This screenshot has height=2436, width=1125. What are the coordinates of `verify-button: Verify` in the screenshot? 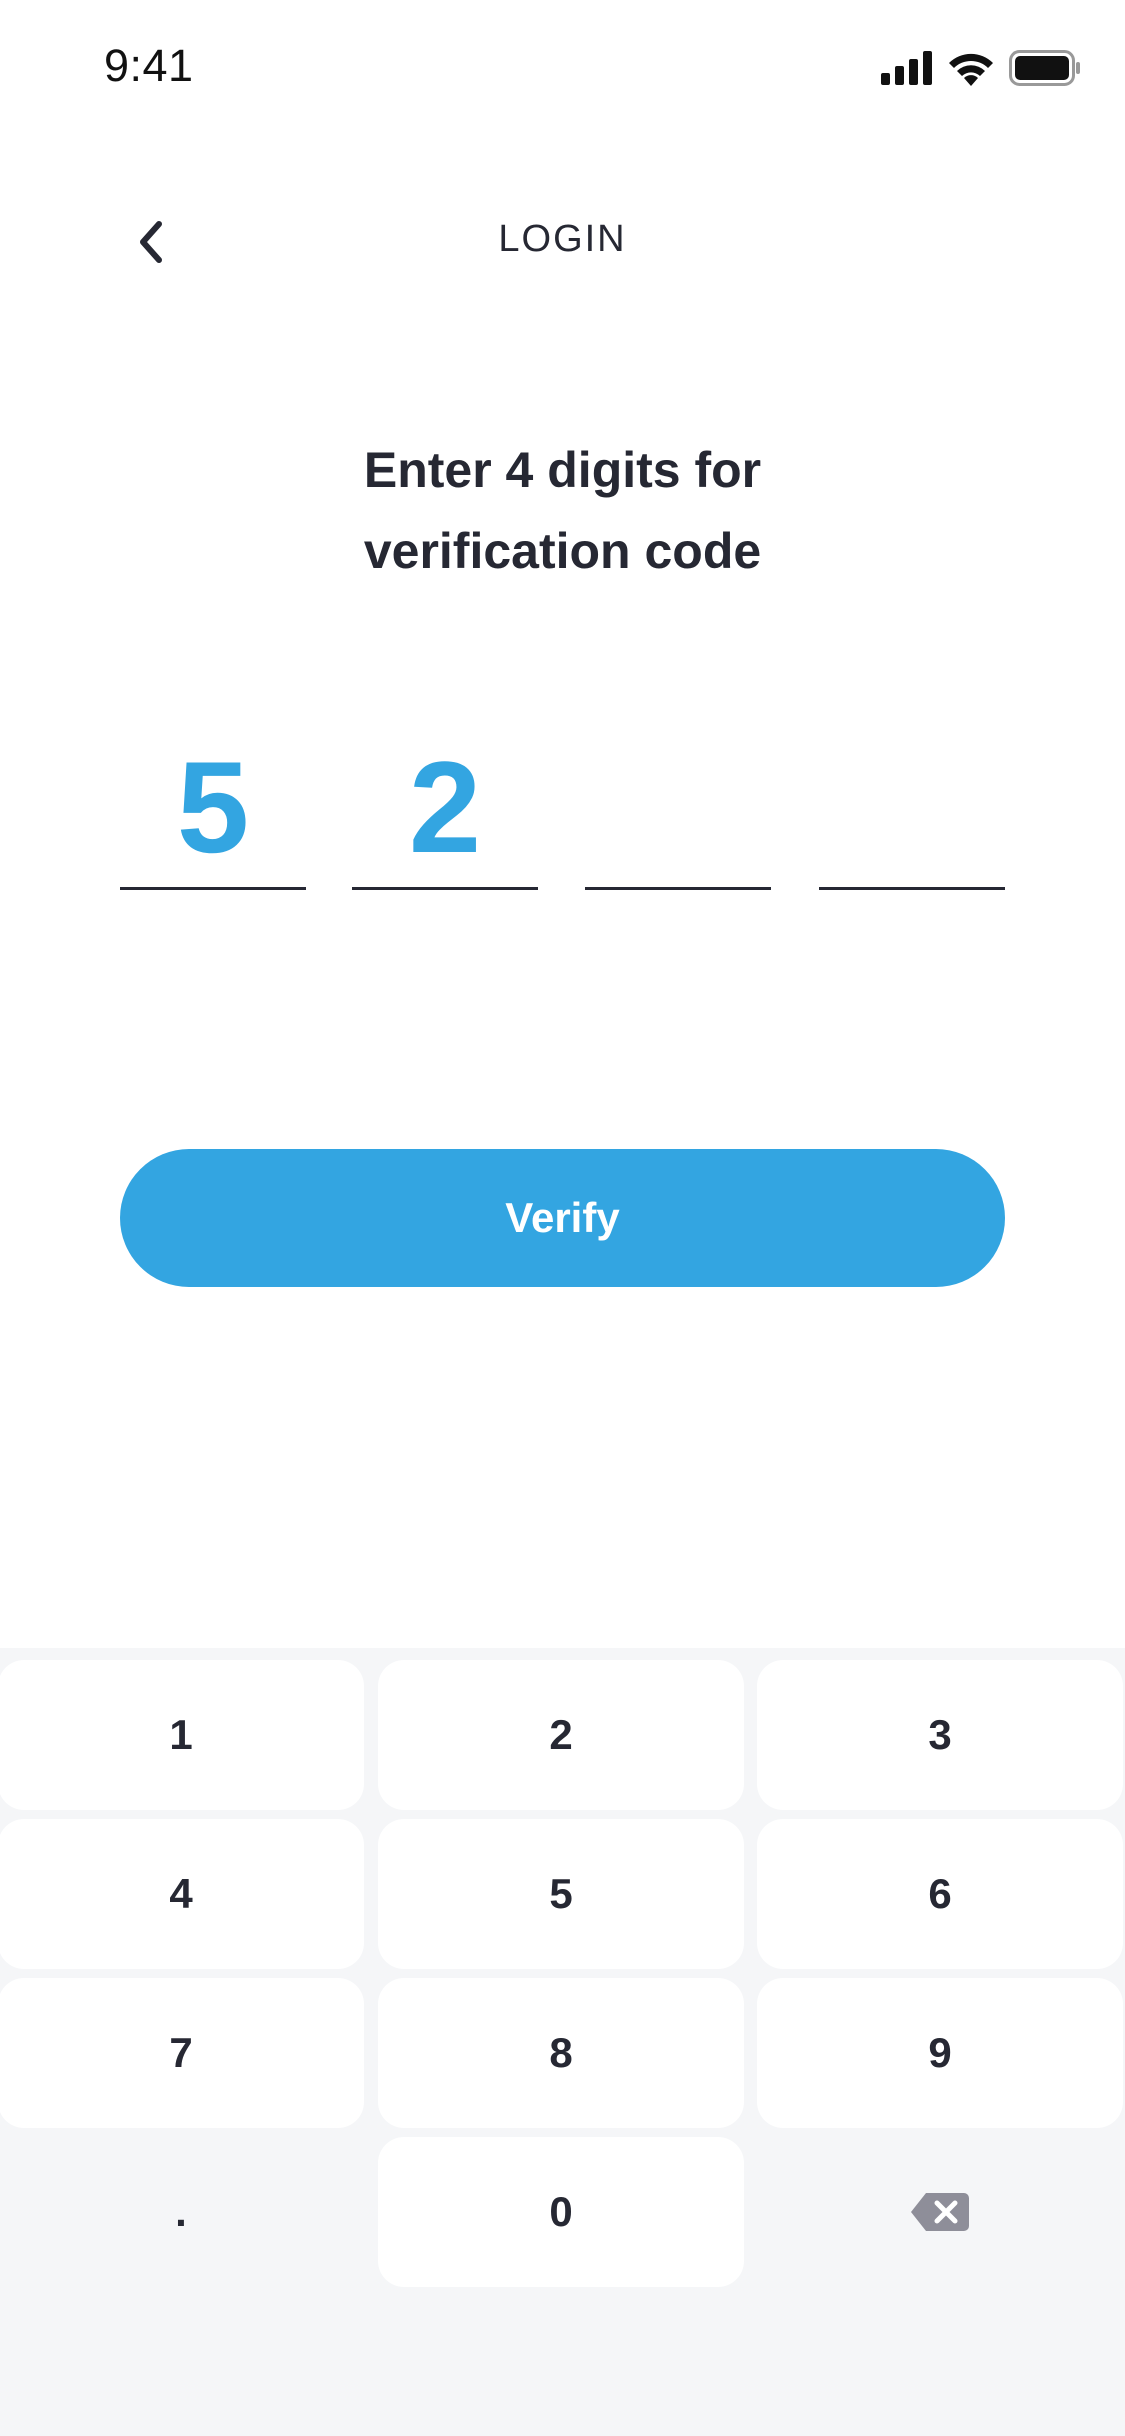 It's located at (562, 1218).